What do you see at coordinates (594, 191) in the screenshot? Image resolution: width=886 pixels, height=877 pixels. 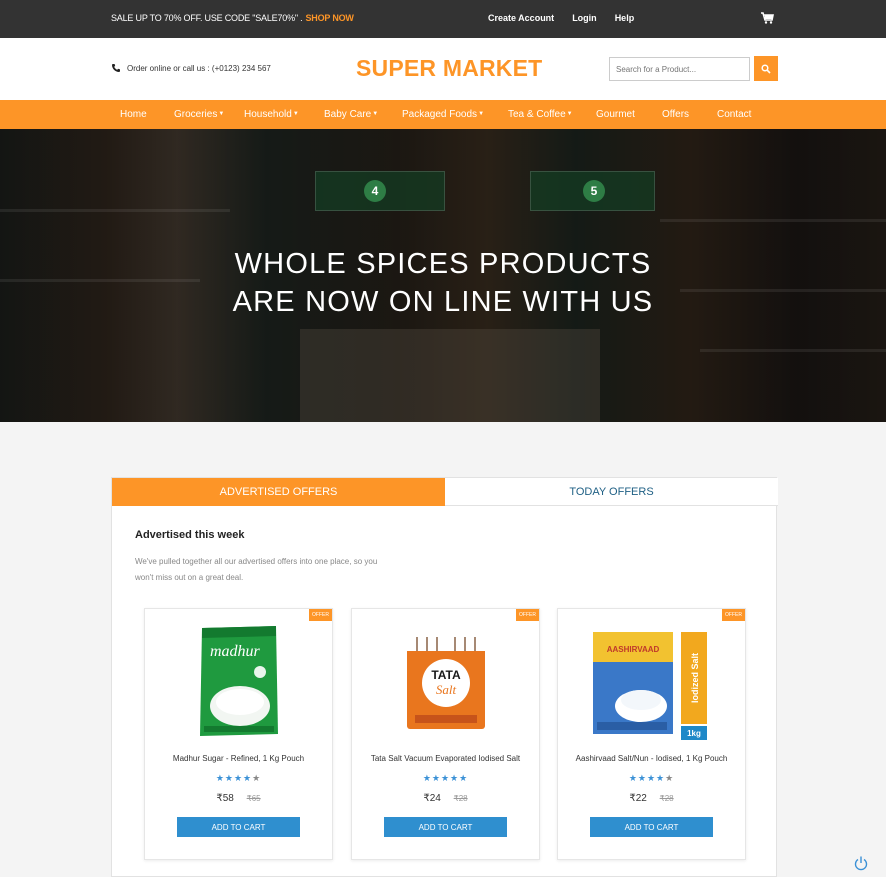 I see `aisle-number: 5` at bounding box center [594, 191].